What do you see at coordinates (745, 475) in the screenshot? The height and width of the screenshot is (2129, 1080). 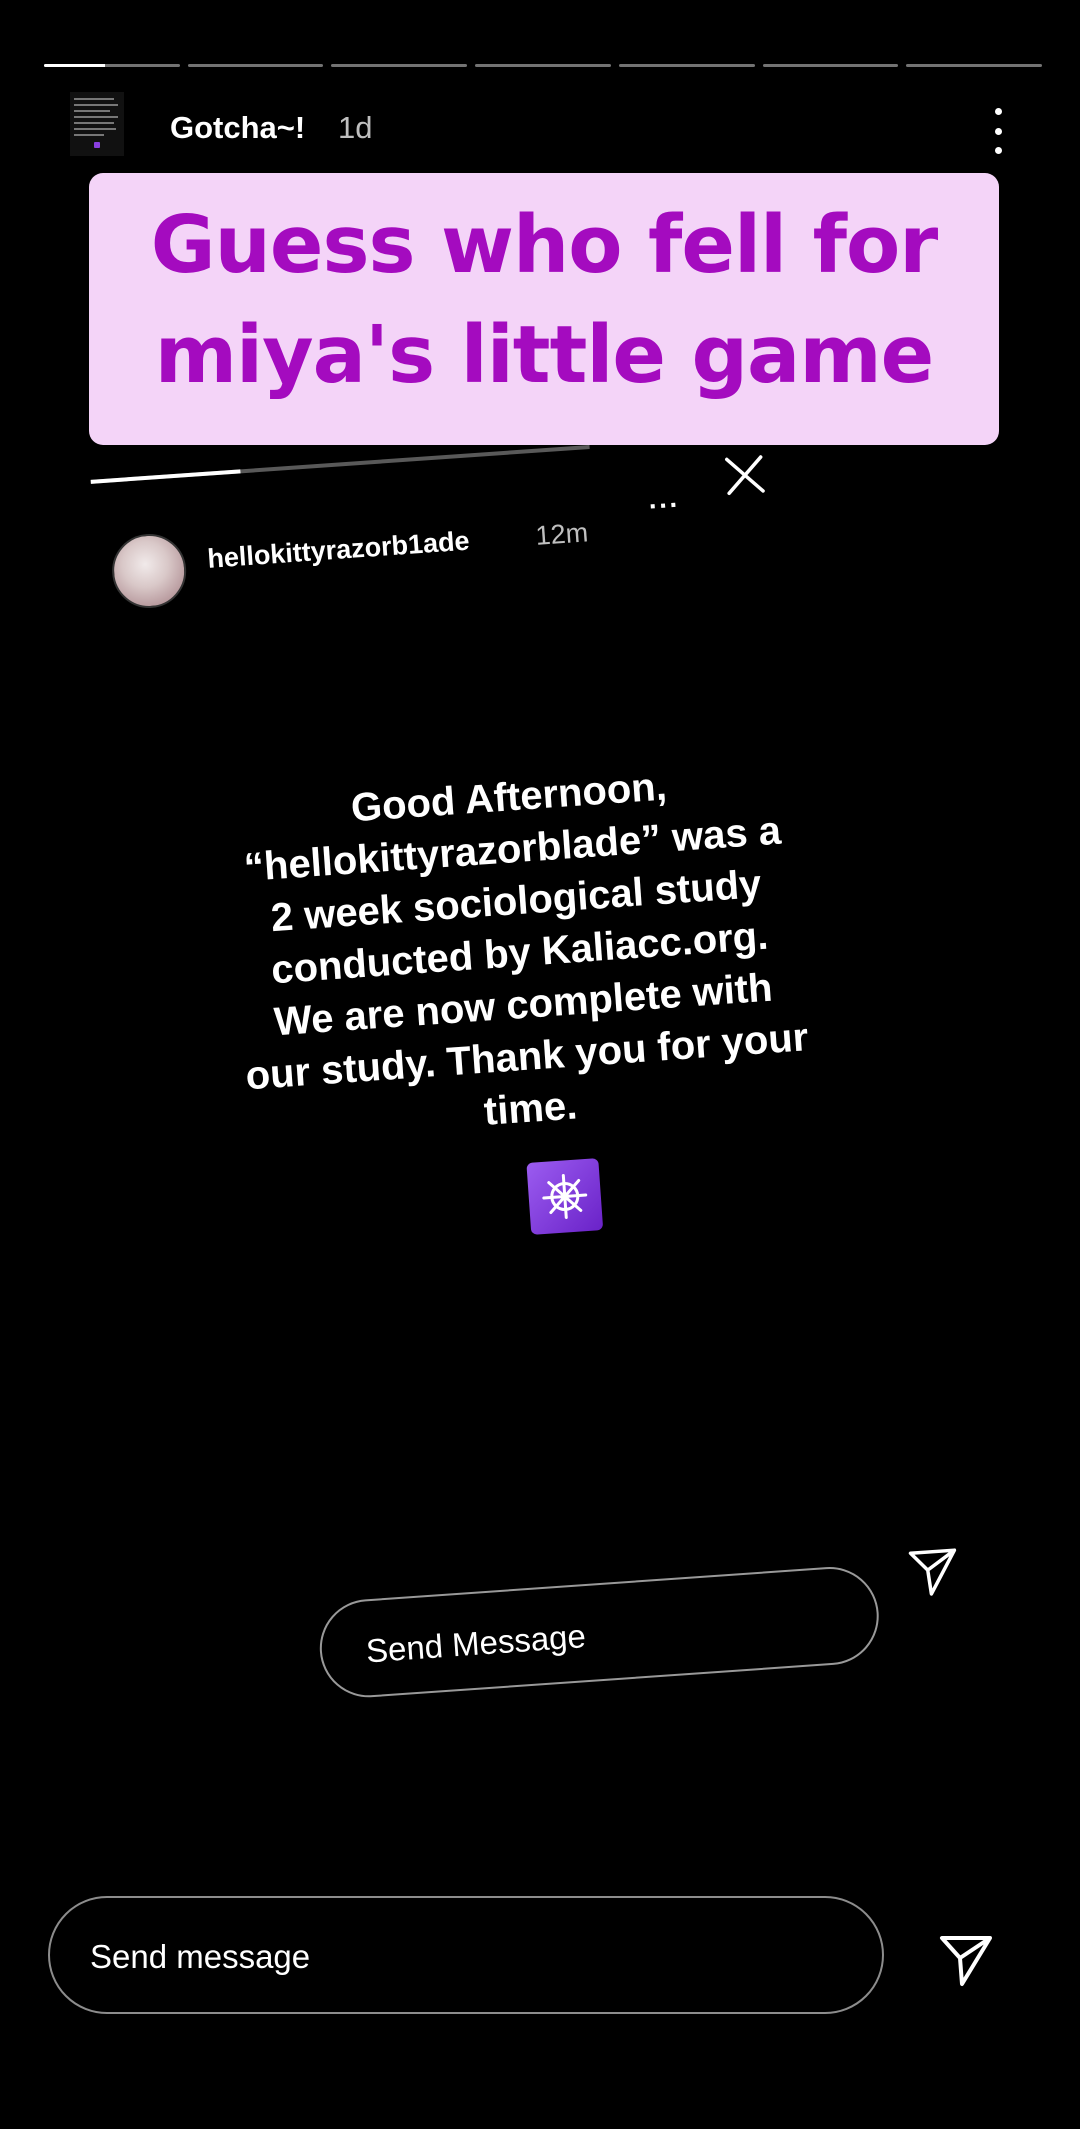 I see `close-icon` at bounding box center [745, 475].